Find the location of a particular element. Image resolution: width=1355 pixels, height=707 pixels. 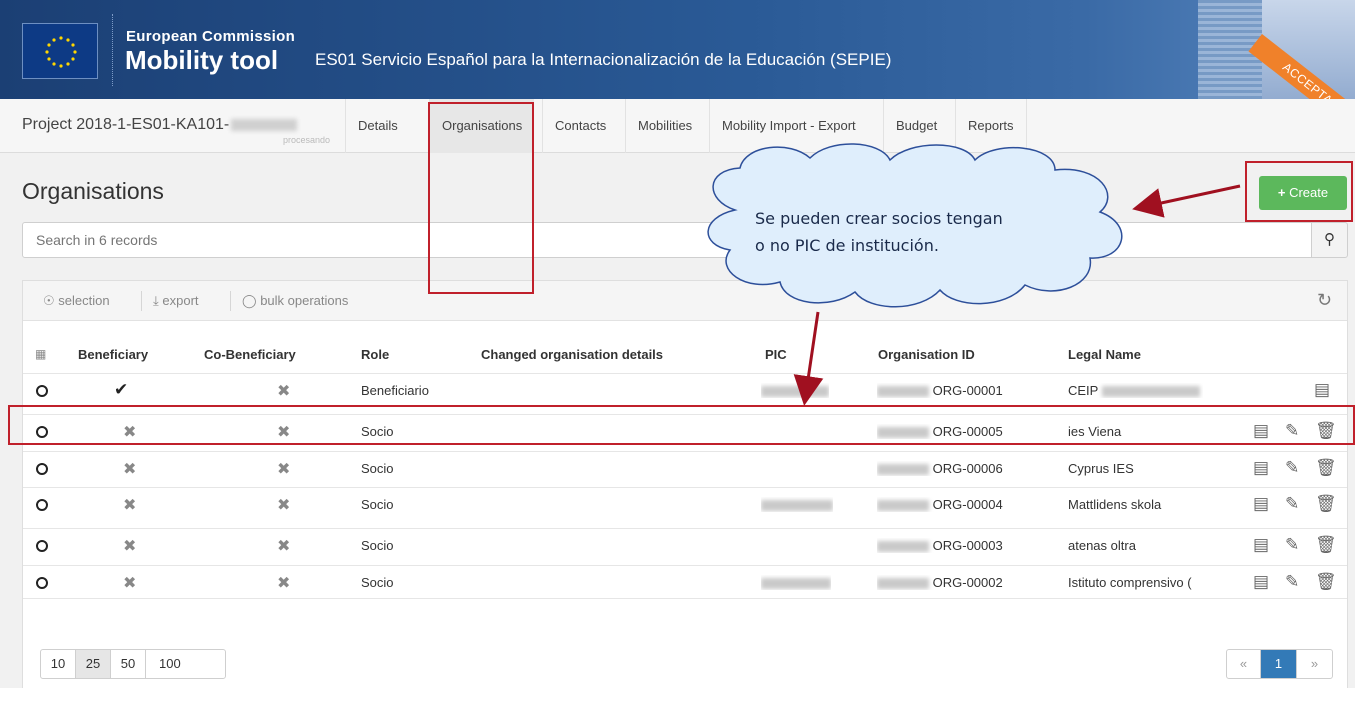

callout-arrows is located at coordinates (1017, 295).